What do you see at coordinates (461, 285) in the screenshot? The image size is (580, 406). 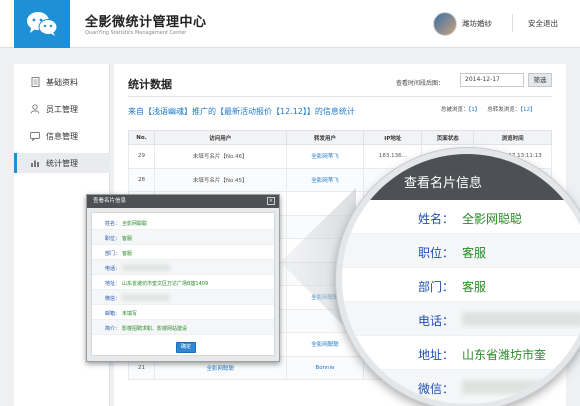 I see `magnifier-field-row: 部门： 客服` at bounding box center [461, 285].